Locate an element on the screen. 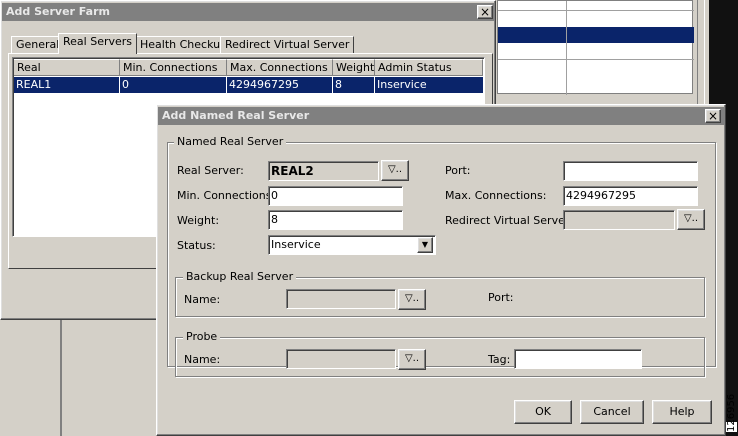 This screenshot has height=436, width=738. port-input is located at coordinates (630, 171).